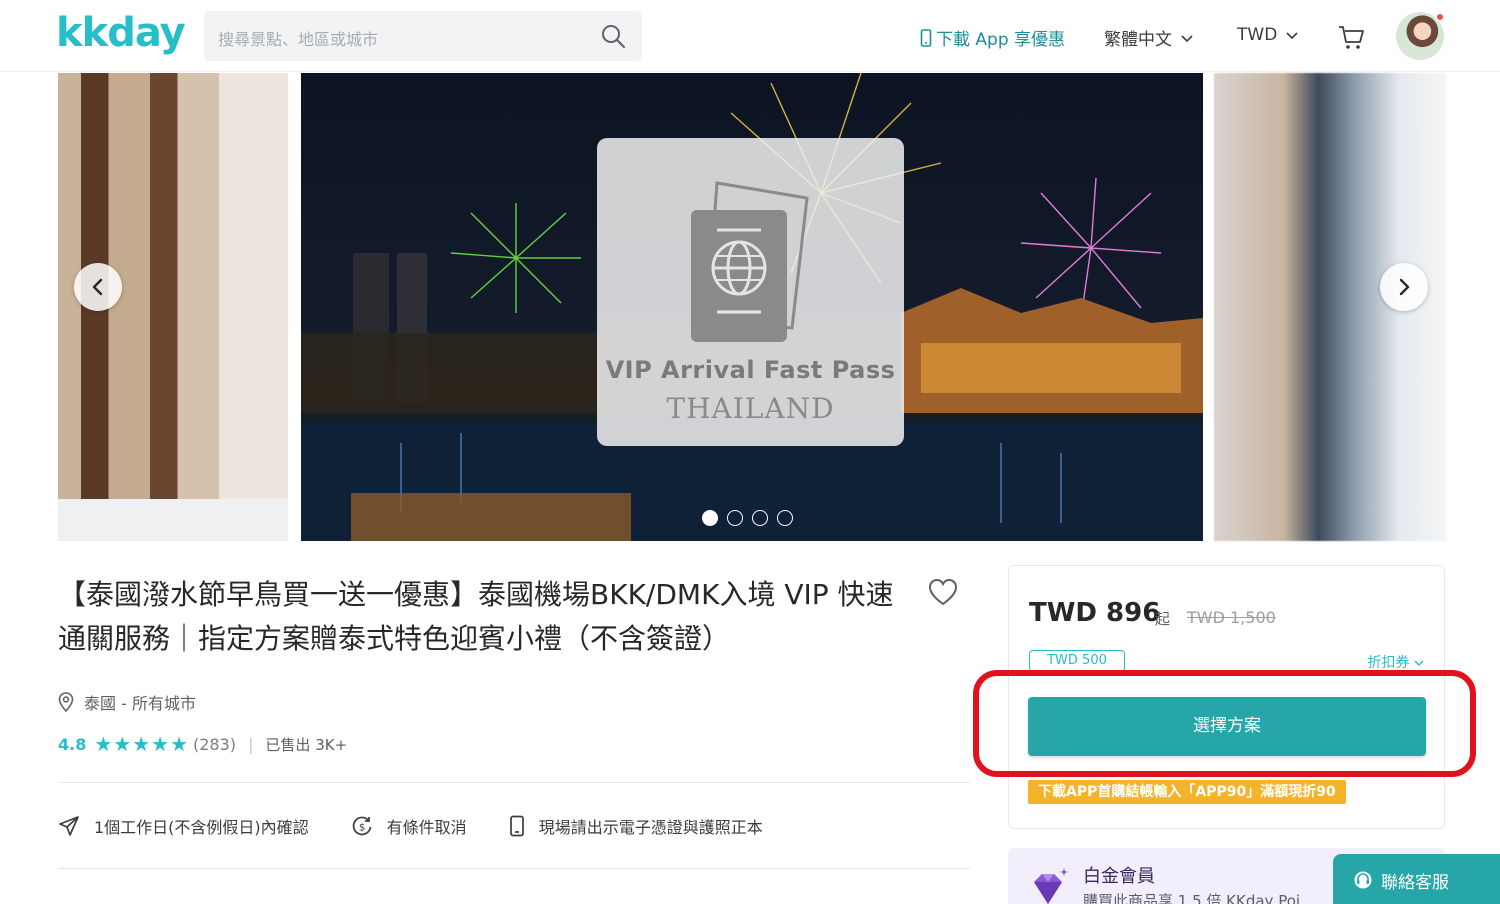  What do you see at coordinates (1415, 882) in the screenshot?
I see `support-label: 聯絡客服` at bounding box center [1415, 882].